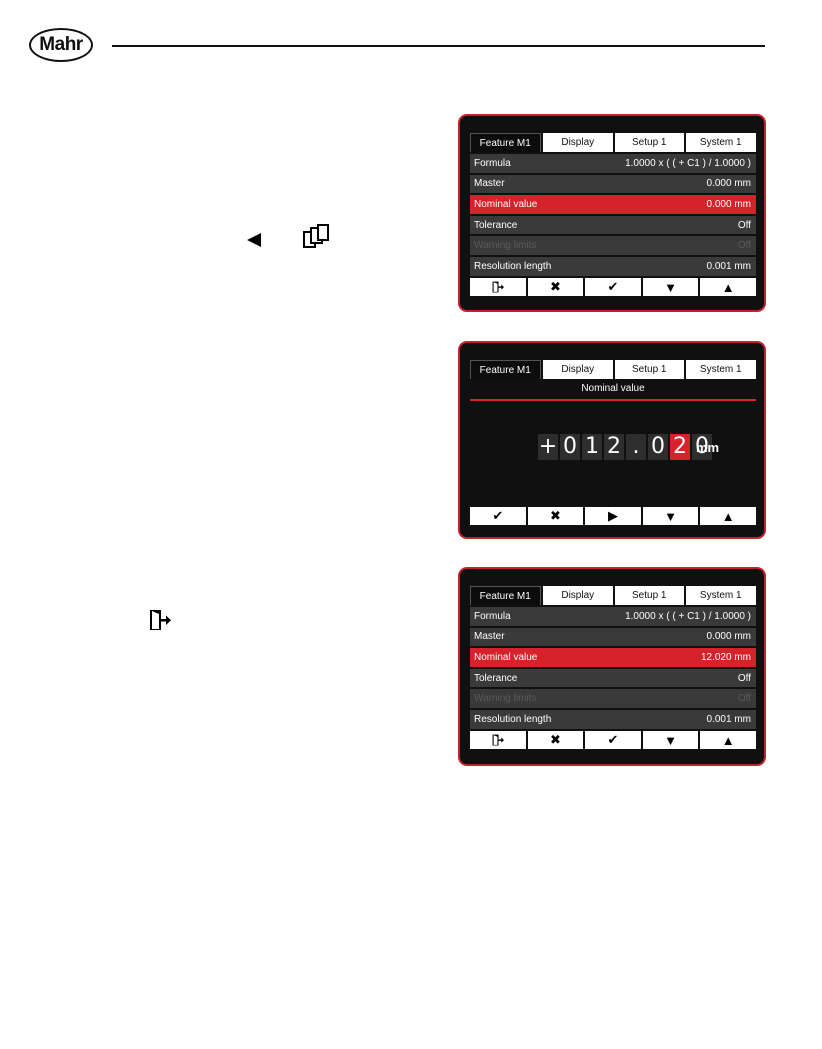 The height and width of the screenshot is (1049, 822). I want to click on unit-label: mm, so click(708, 447).